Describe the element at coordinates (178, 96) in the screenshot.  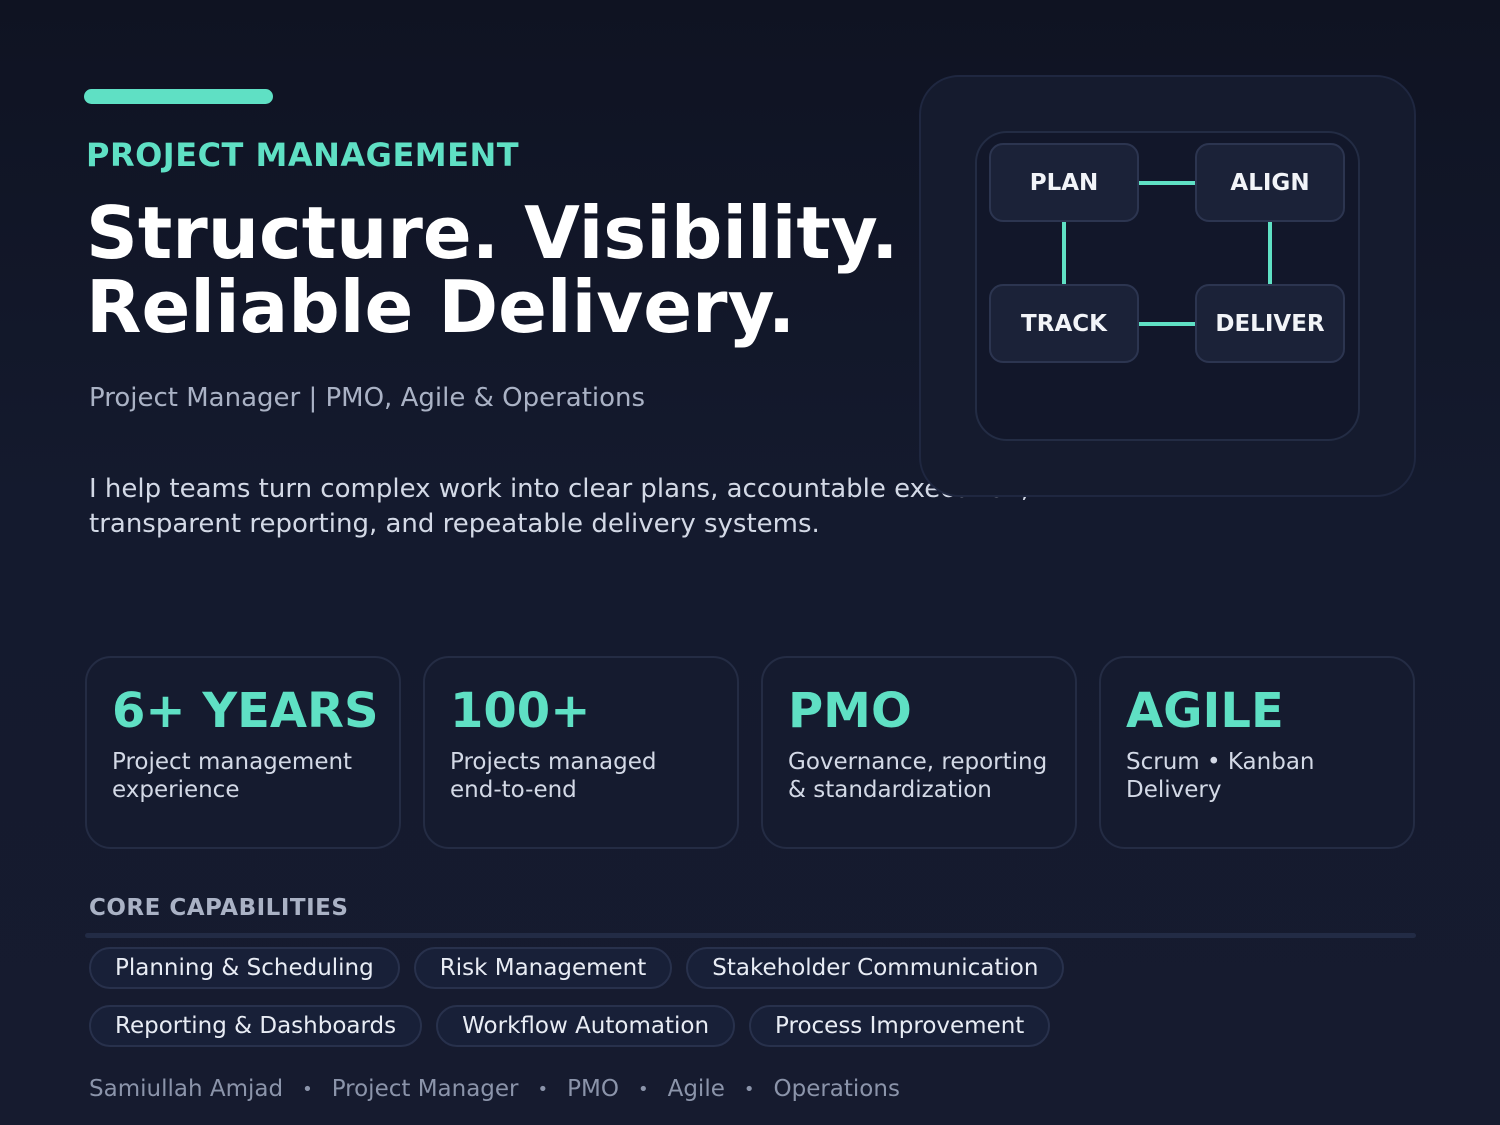
I see `accent-bar` at that location.